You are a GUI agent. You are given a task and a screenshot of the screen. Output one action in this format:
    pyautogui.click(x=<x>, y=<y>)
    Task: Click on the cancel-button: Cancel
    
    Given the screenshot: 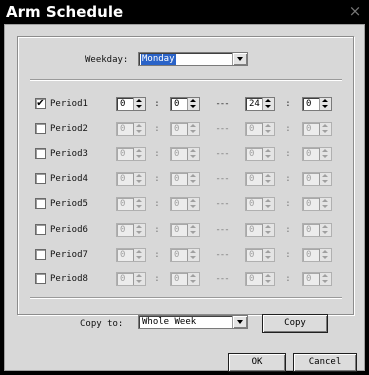 What is the action you would take?
    pyautogui.click(x=325, y=362)
    